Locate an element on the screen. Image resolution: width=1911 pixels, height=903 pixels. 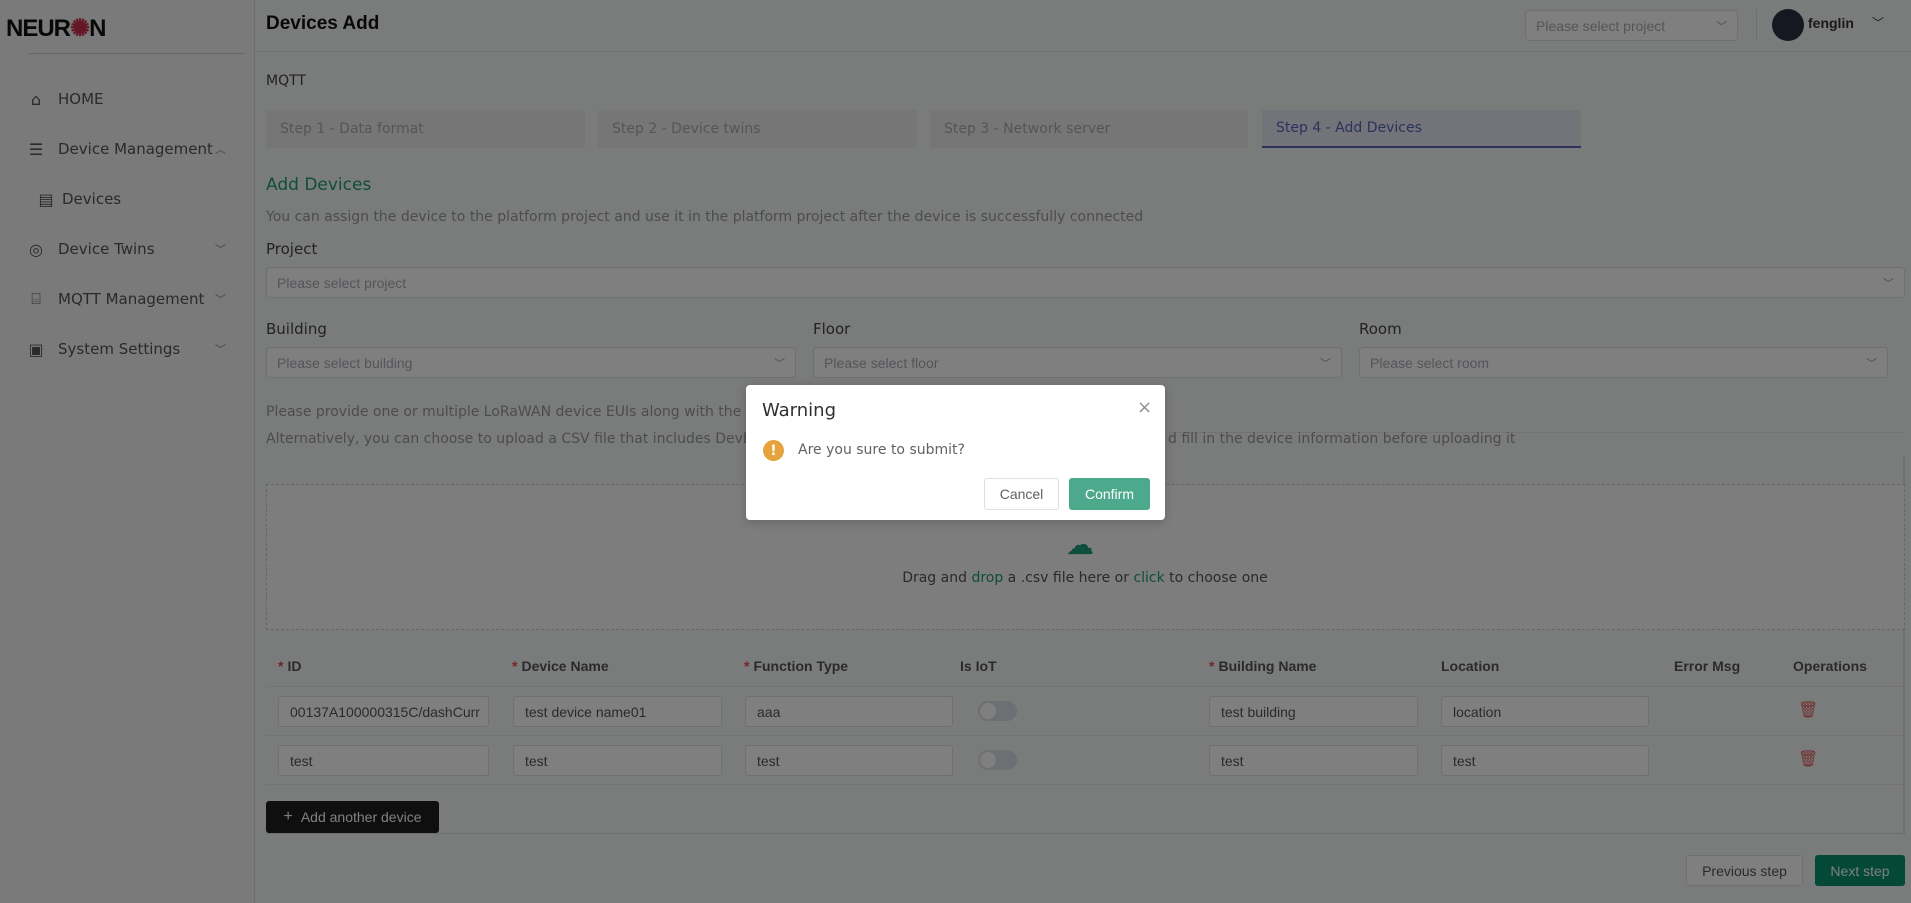
dialog-title: Warning is located at coordinates (799, 410).